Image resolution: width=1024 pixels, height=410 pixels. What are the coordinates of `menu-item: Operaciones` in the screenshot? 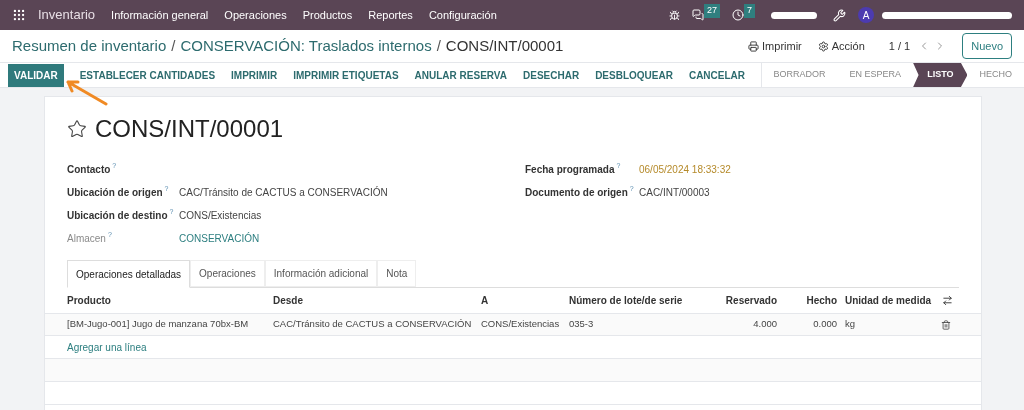 It's located at (255, 15).